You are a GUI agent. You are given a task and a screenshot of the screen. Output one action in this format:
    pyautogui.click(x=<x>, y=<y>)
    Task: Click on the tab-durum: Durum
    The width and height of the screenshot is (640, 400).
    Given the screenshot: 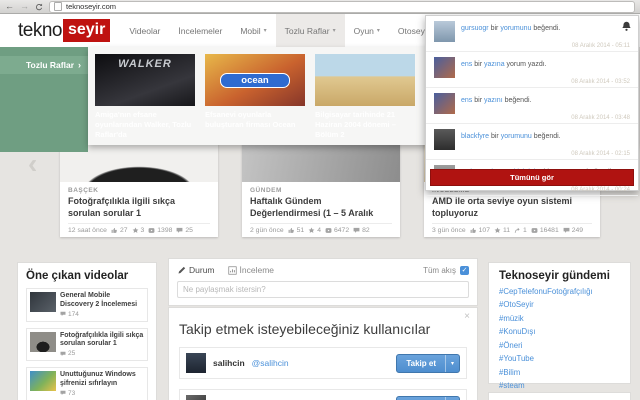 What is the action you would take?
    pyautogui.click(x=196, y=270)
    